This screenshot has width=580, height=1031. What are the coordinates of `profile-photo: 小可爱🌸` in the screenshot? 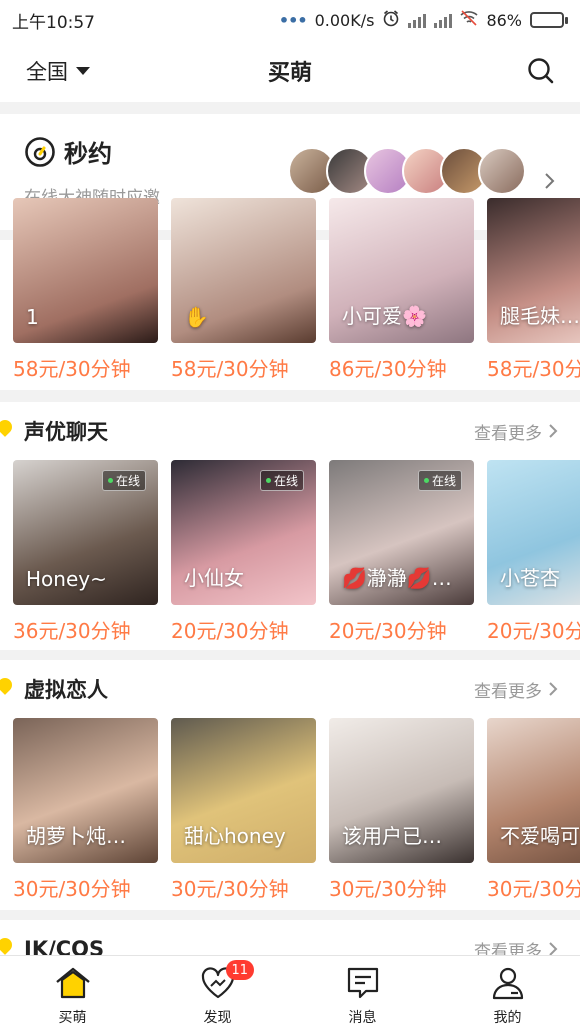 It's located at (401, 270).